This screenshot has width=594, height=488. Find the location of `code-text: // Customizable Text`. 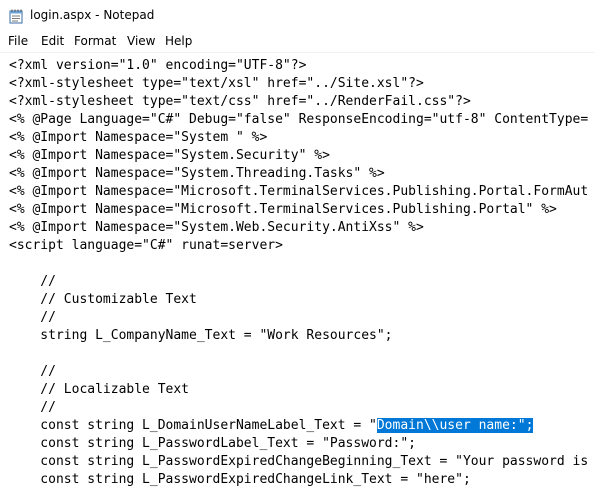

code-text: // Customizable Text is located at coordinates (103, 299).